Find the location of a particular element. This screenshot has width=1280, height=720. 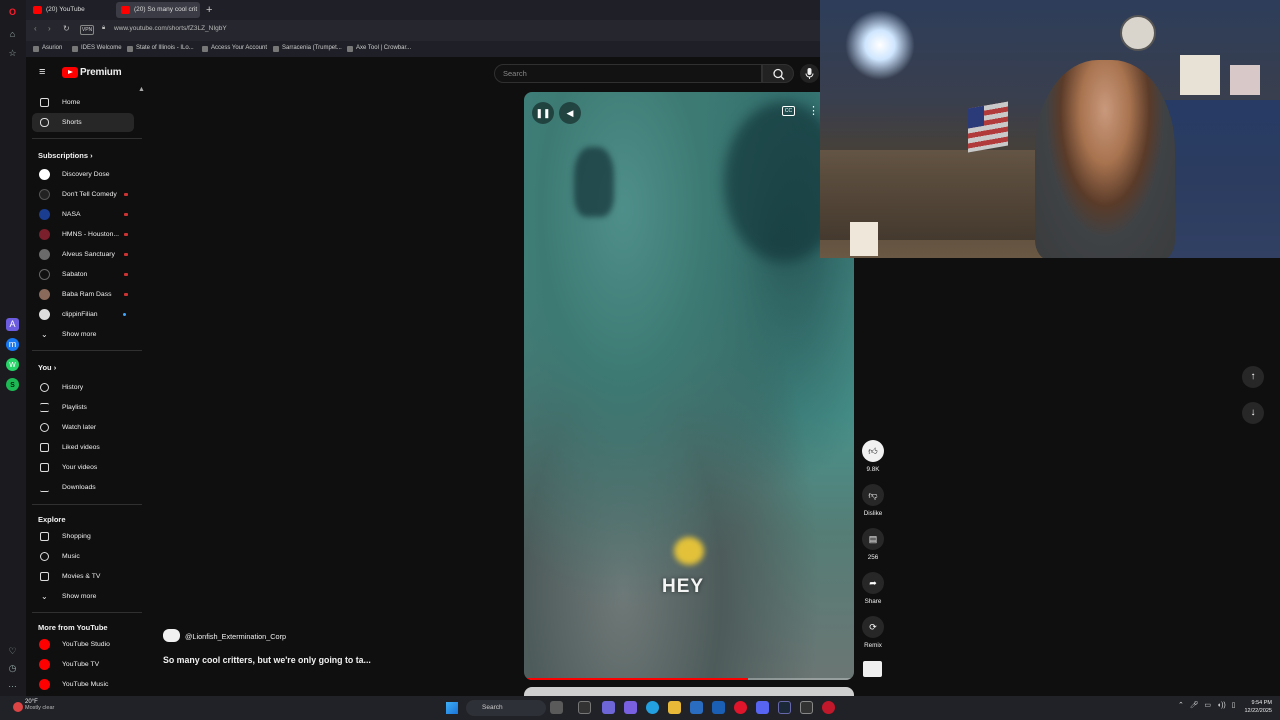

start-button is located at coordinates (452, 708).